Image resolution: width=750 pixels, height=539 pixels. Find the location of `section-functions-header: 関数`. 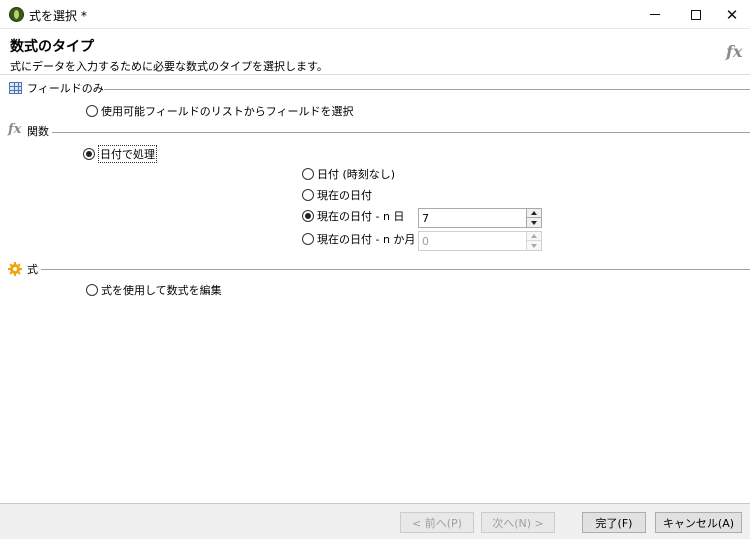

section-functions-header: 関数 is located at coordinates (36, 131).